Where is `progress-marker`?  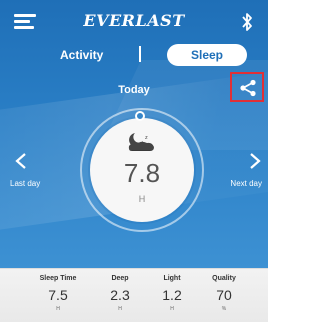 progress-marker is located at coordinates (140, 116).